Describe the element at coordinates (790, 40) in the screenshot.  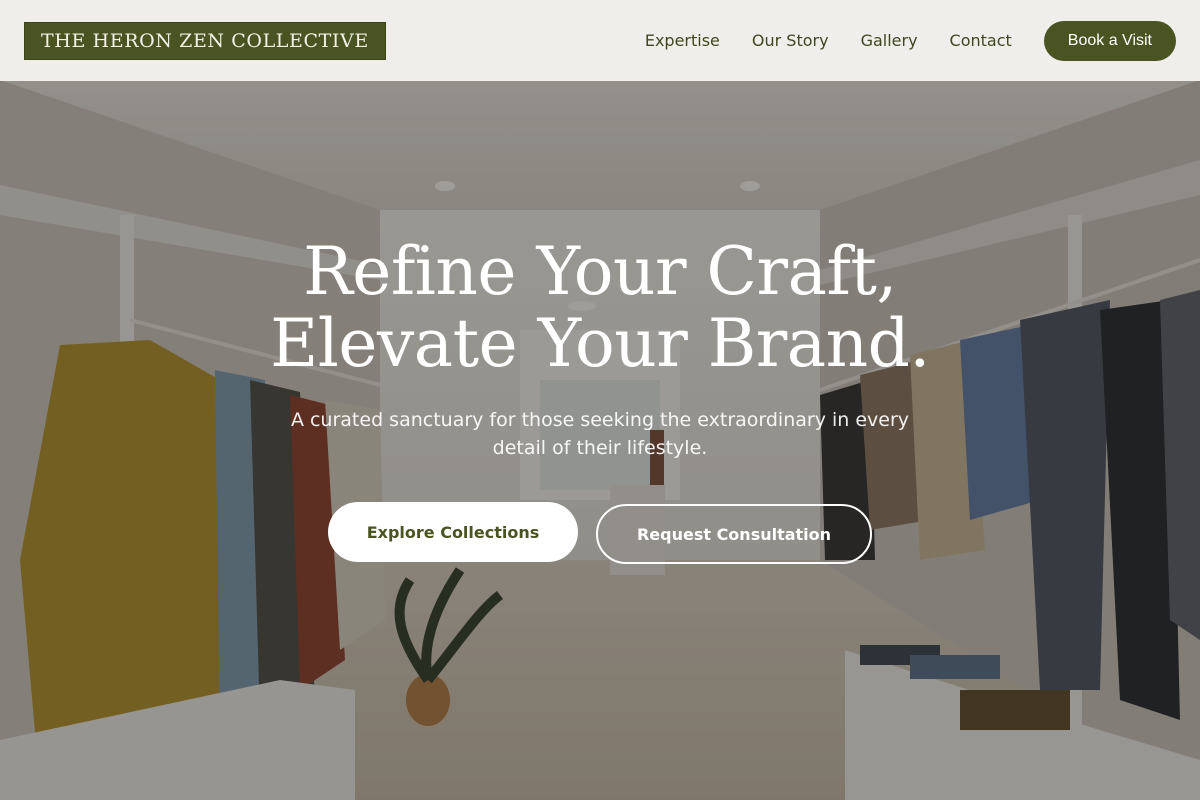
I see `nav-link-our-story: Our Story` at that location.